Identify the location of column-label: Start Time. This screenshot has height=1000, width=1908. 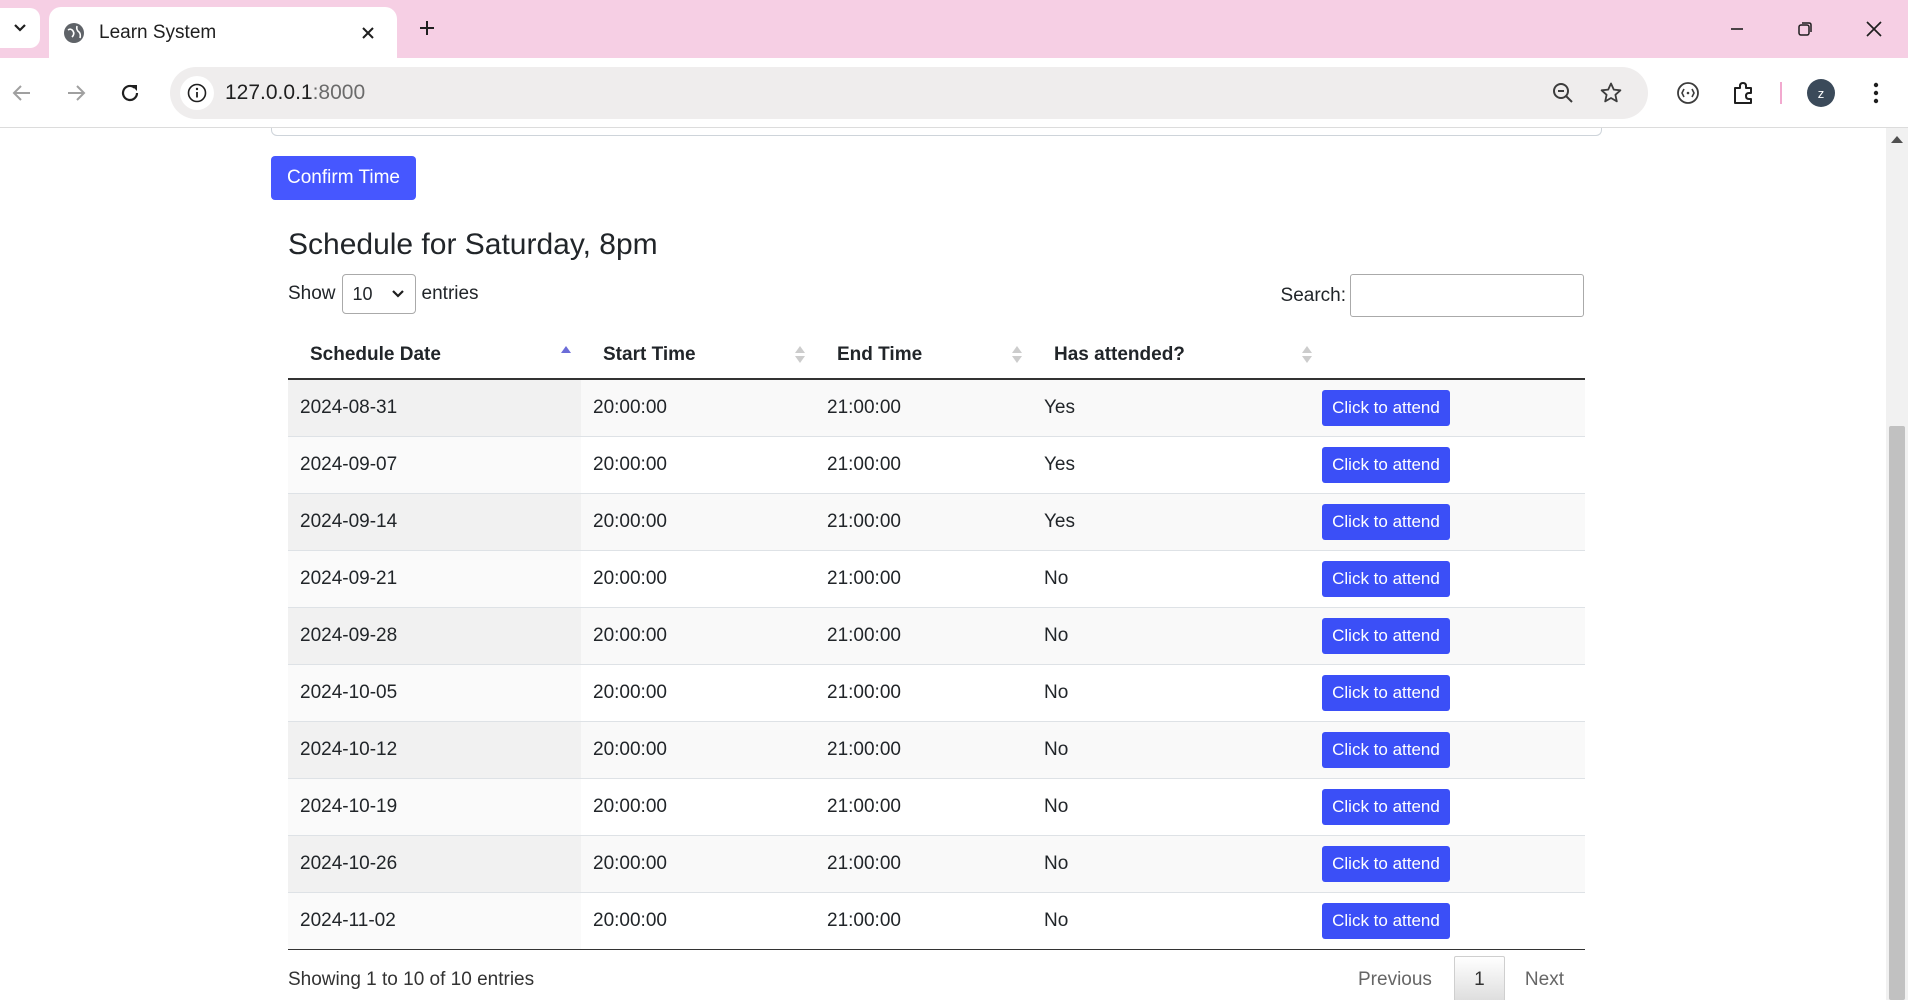
(649, 354).